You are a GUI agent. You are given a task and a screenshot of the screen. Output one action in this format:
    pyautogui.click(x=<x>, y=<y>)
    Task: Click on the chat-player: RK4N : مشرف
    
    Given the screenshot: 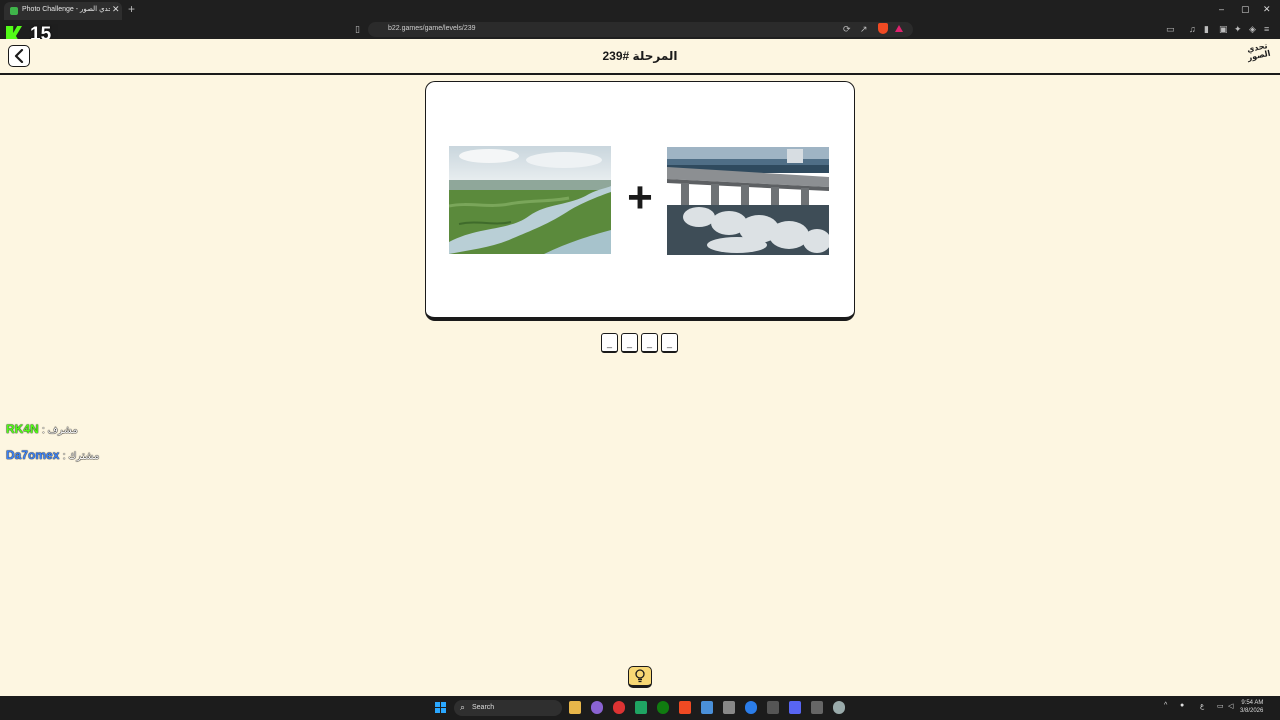 What is the action you would take?
    pyautogui.click(x=42, y=429)
    